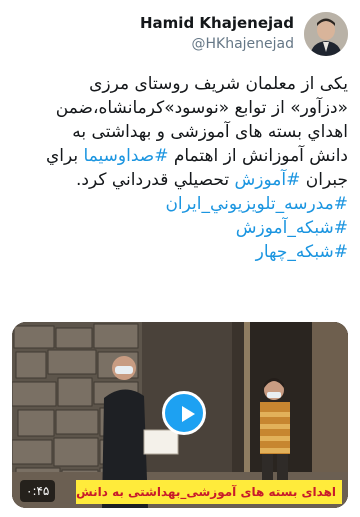 Image resolution: width=360 pixels, height=517 pixels. Describe the element at coordinates (188, 414) in the screenshot. I see `play-icon` at that location.